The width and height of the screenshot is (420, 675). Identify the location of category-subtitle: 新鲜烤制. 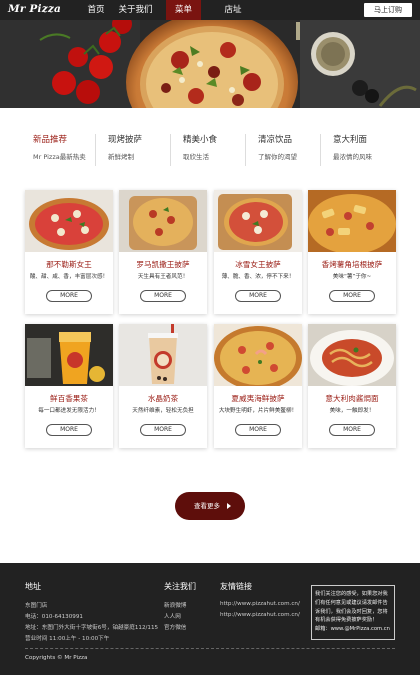
(121, 157).